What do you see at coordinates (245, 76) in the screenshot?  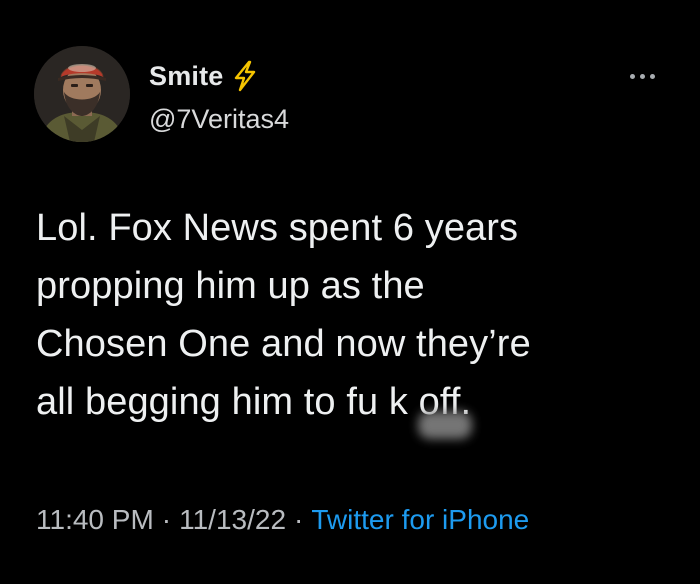 I see `lightning-bolt-icon` at bounding box center [245, 76].